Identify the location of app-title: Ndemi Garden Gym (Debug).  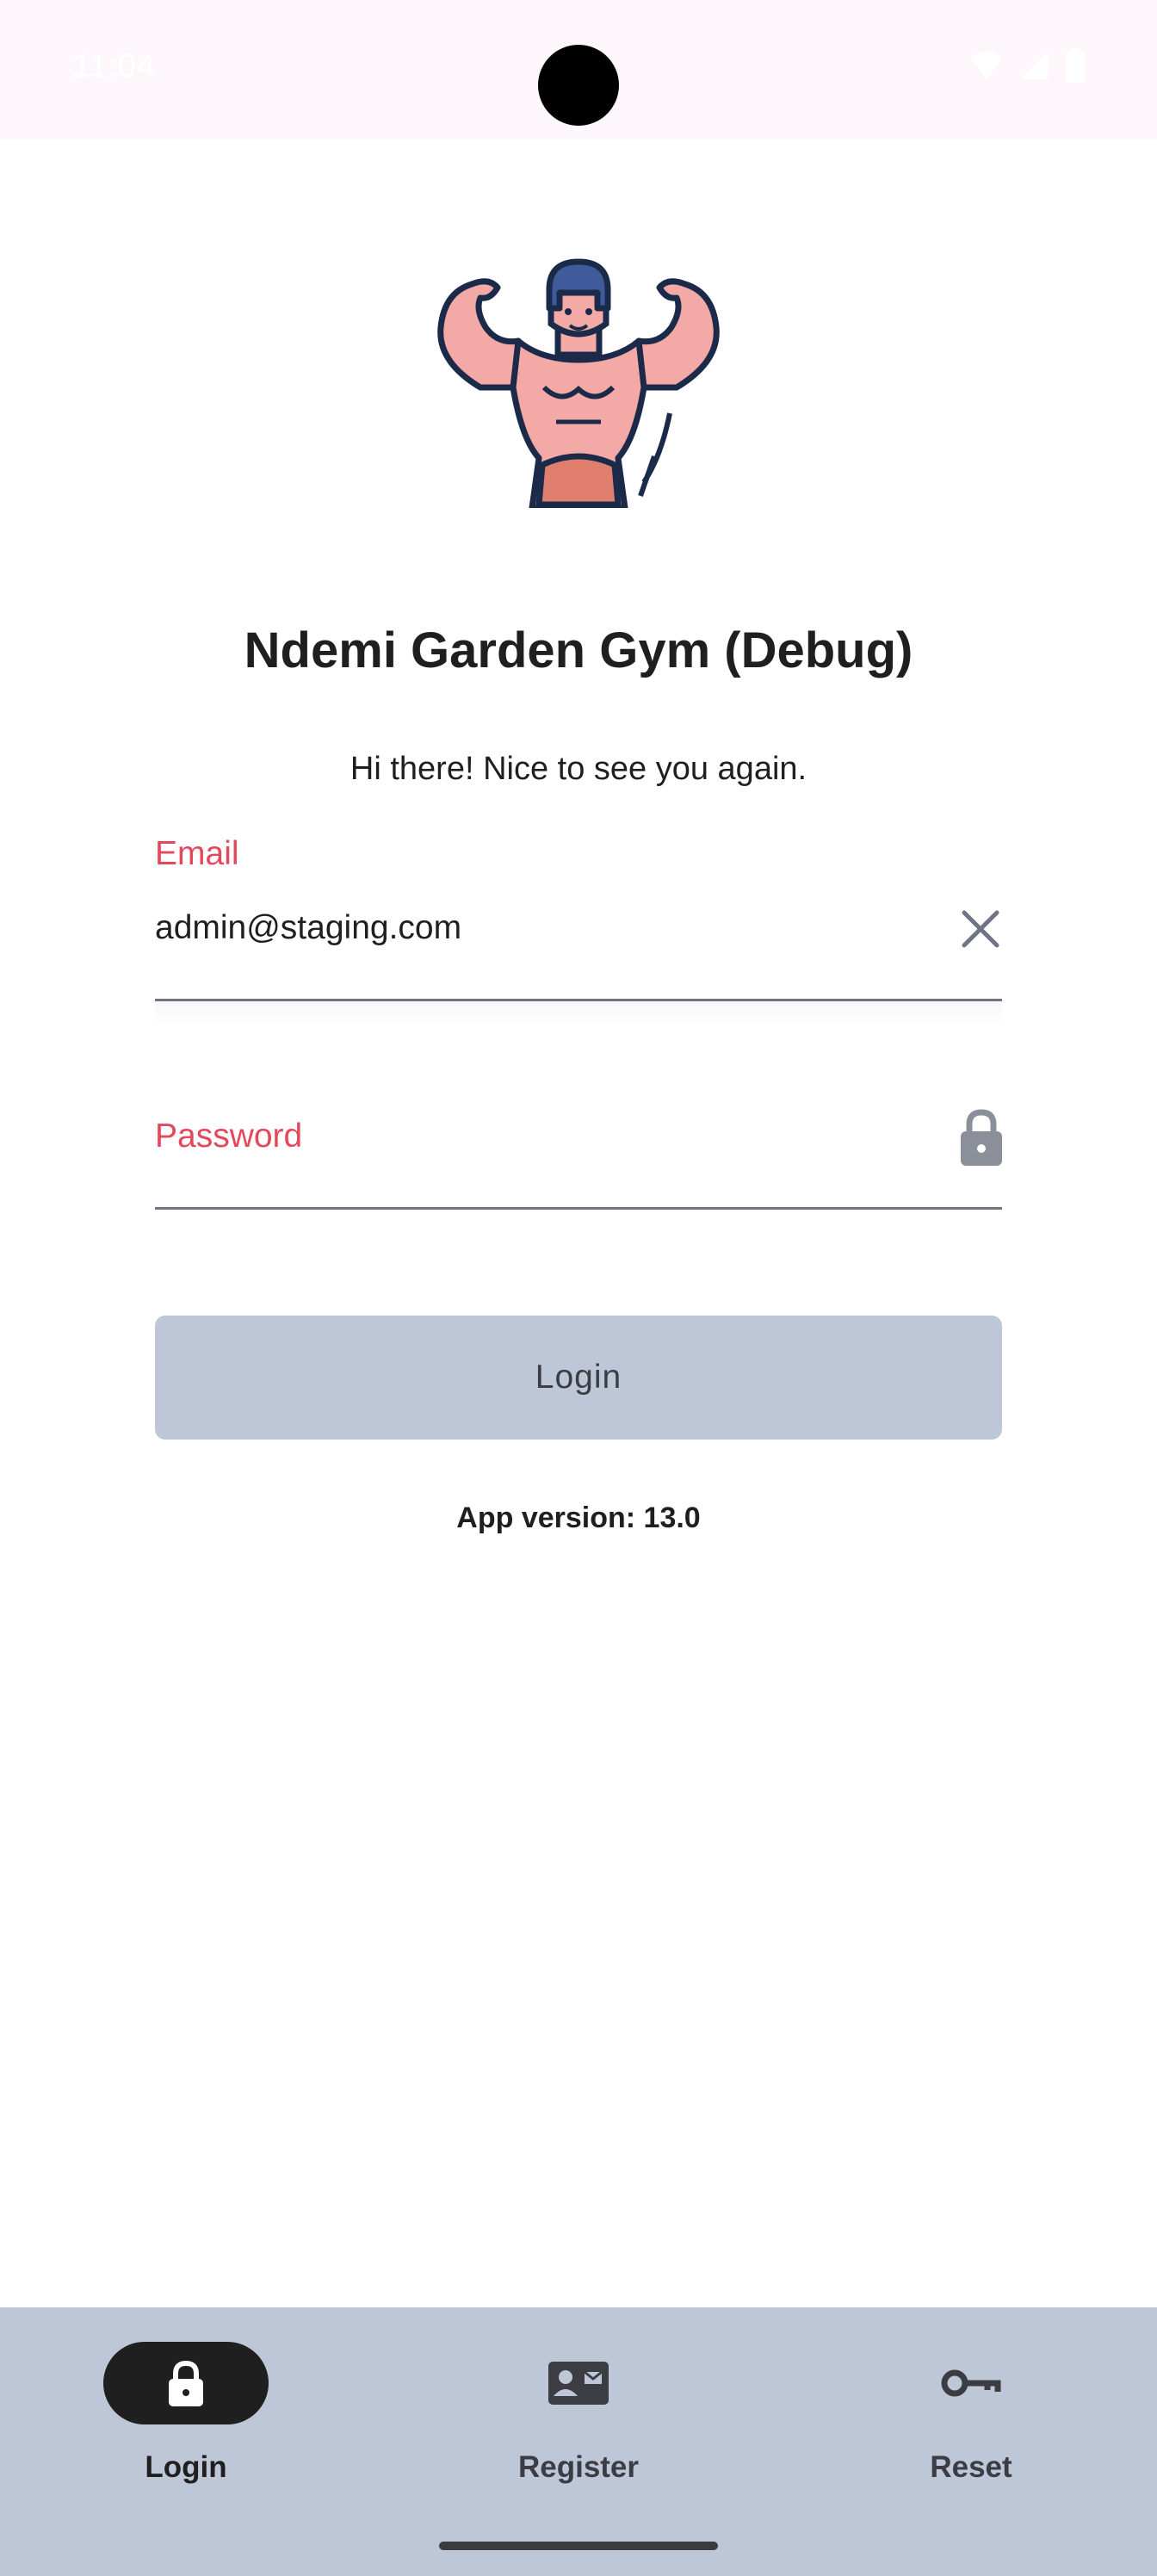
(579, 650).